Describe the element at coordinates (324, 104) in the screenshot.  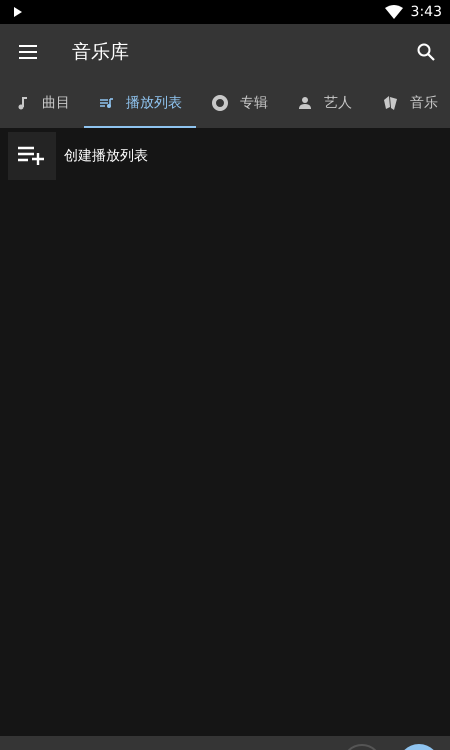
I see `tab: 艺人` at that location.